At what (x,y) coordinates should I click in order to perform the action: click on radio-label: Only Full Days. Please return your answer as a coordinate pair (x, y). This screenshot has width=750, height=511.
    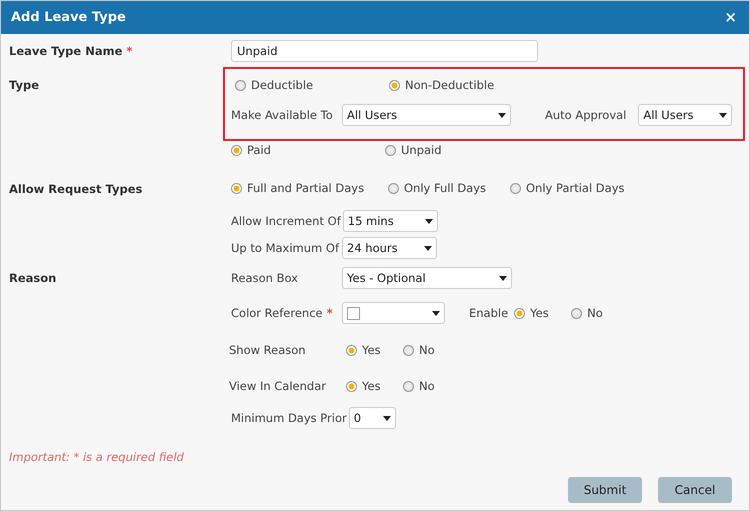
    Looking at the image, I should click on (445, 188).